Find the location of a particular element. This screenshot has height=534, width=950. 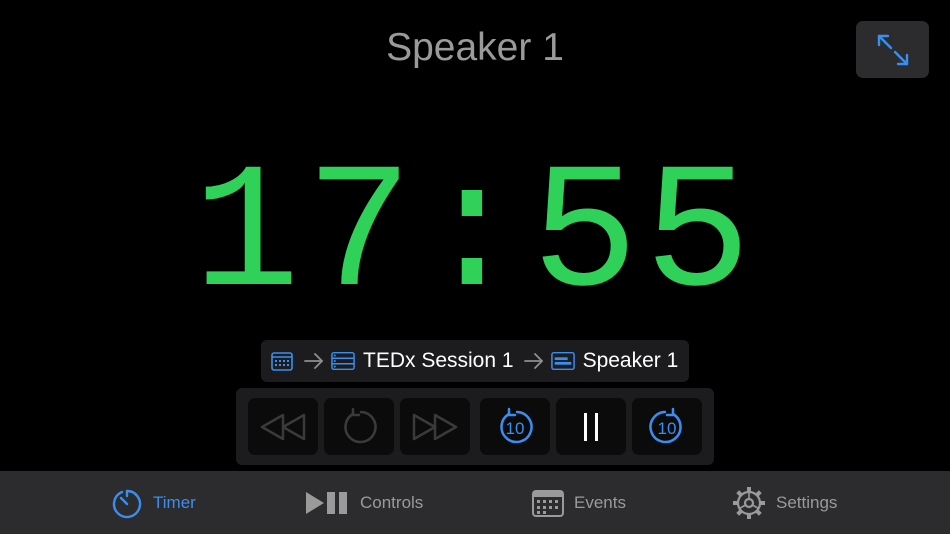

expand-icon is located at coordinates (892, 49).